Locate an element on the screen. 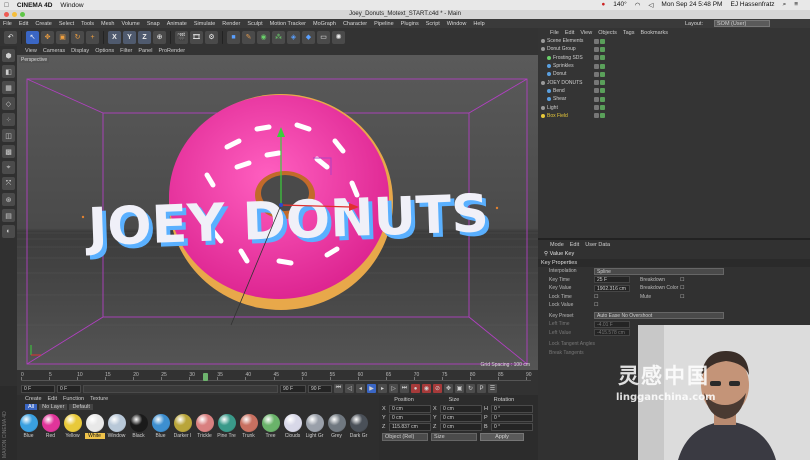  render-view-icon: 🎬 is located at coordinates (181, 37).